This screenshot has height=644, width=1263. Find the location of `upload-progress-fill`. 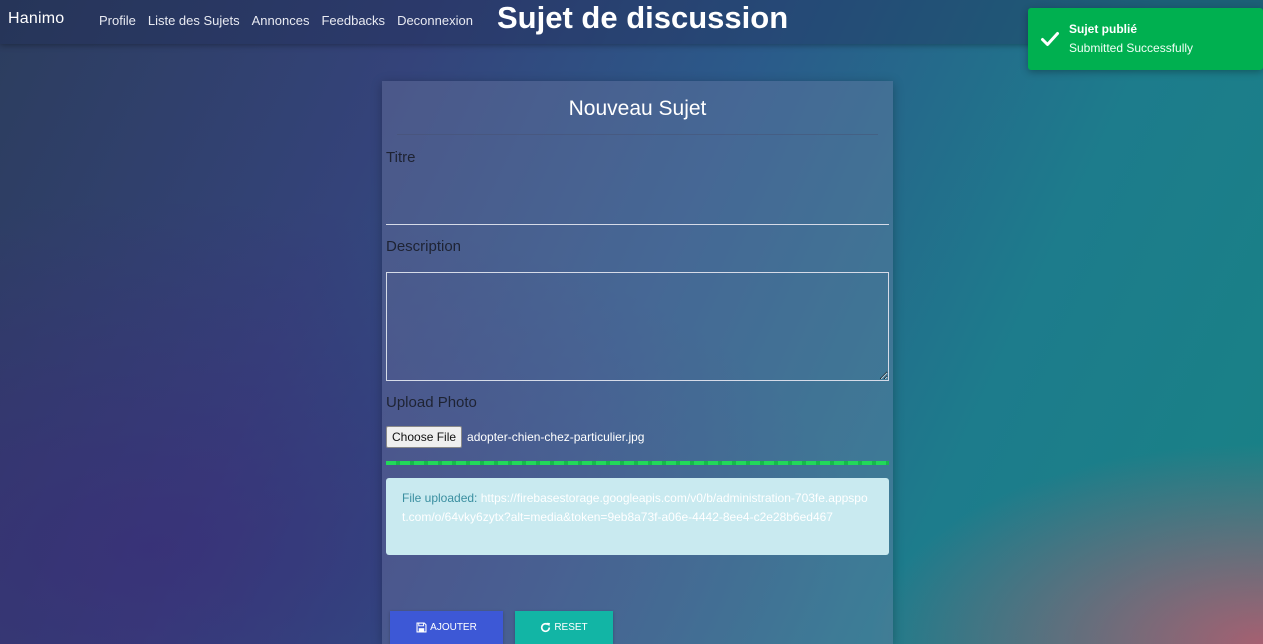

upload-progress-fill is located at coordinates (637, 463).